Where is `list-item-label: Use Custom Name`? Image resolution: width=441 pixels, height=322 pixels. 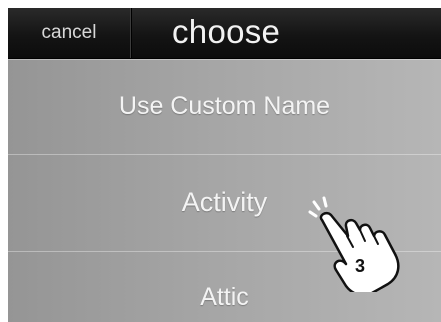
list-item-label: Use Custom Name is located at coordinates (224, 106).